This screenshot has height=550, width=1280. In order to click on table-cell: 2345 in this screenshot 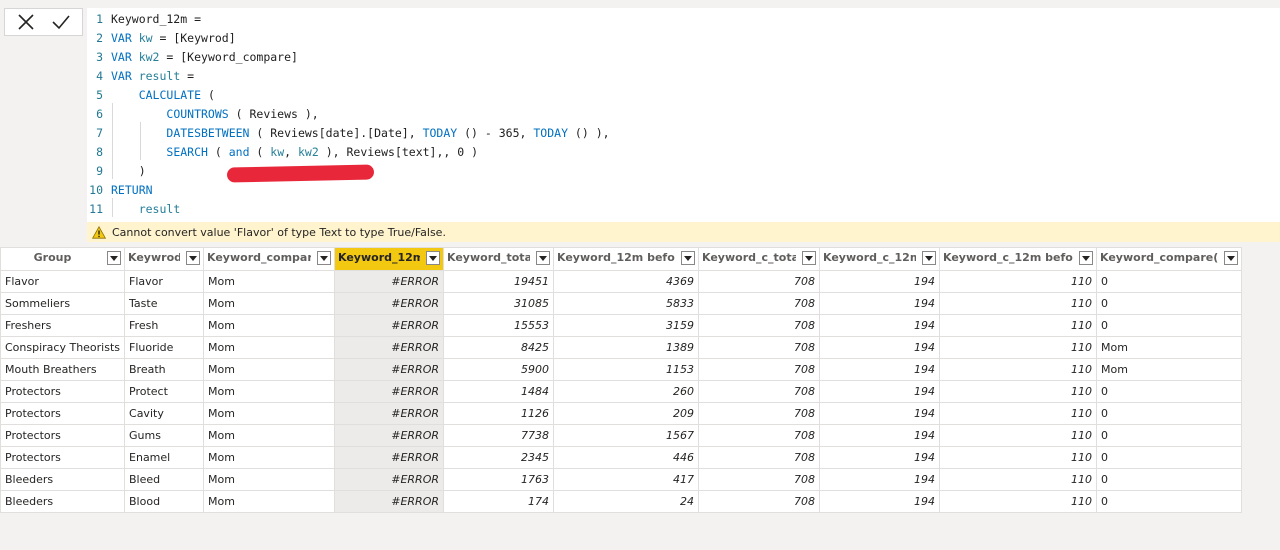, I will do `click(499, 457)`.